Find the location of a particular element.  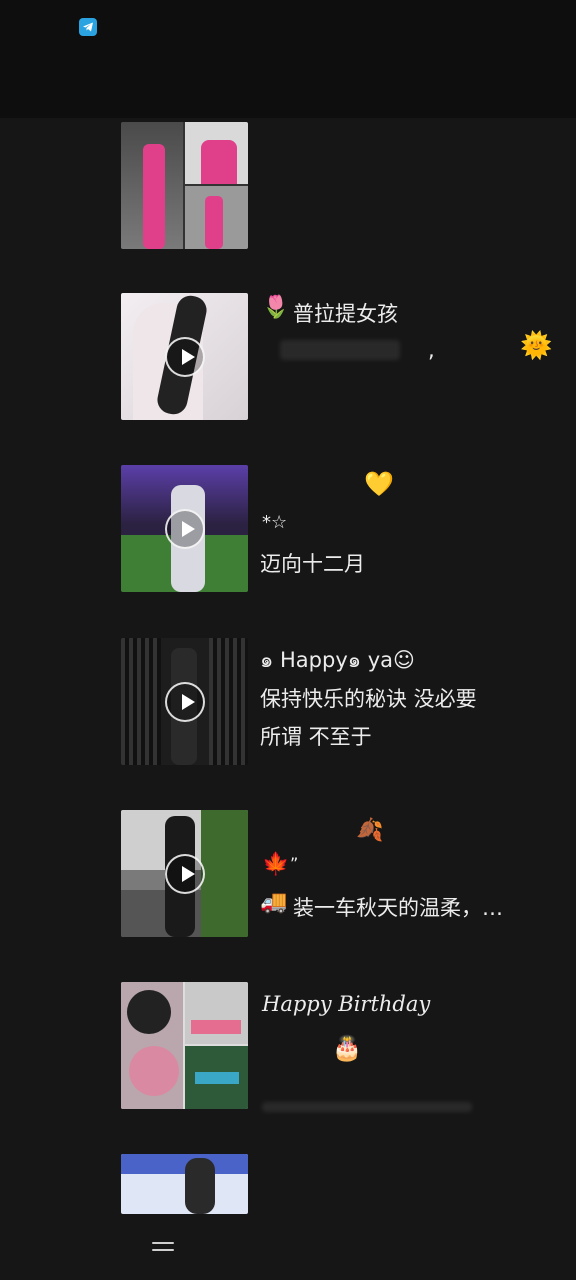

post-caption-symbol: *☆ is located at coordinates (275, 522).